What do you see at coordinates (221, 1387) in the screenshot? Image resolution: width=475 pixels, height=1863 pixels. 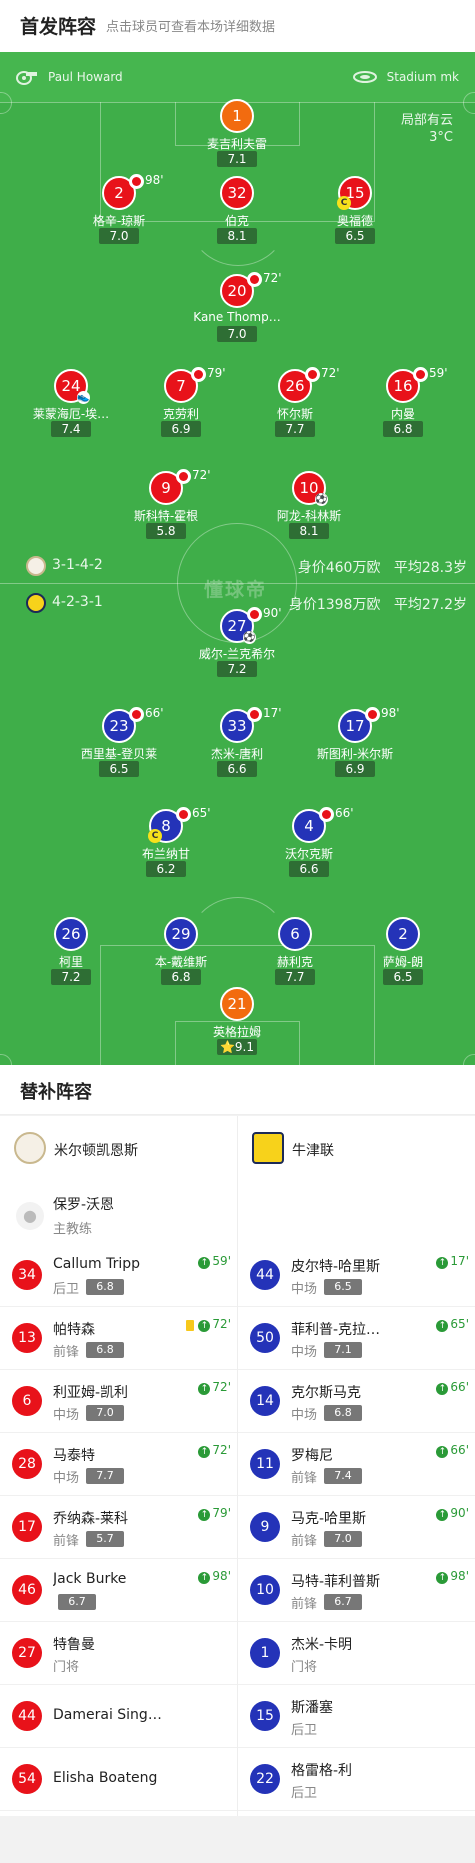 I see `sub-on-minute: 72'` at bounding box center [221, 1387].